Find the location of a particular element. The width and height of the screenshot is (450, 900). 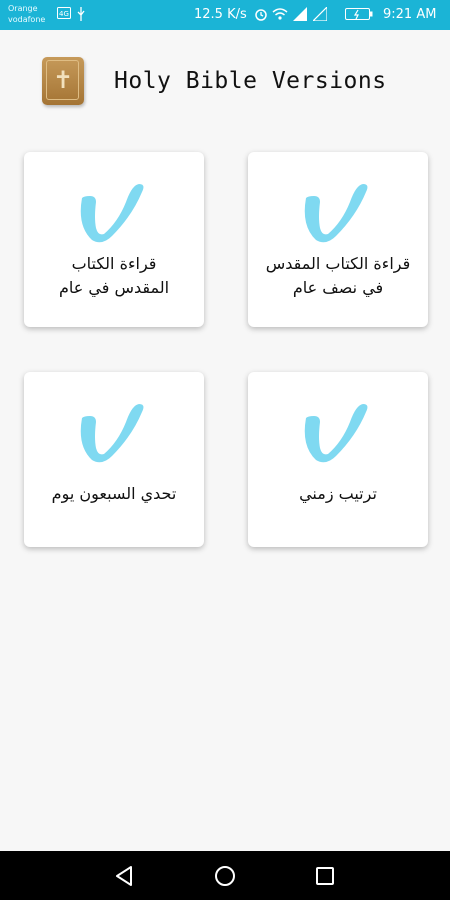

carrier-2: vodafone is located at coordinates (27, 19).